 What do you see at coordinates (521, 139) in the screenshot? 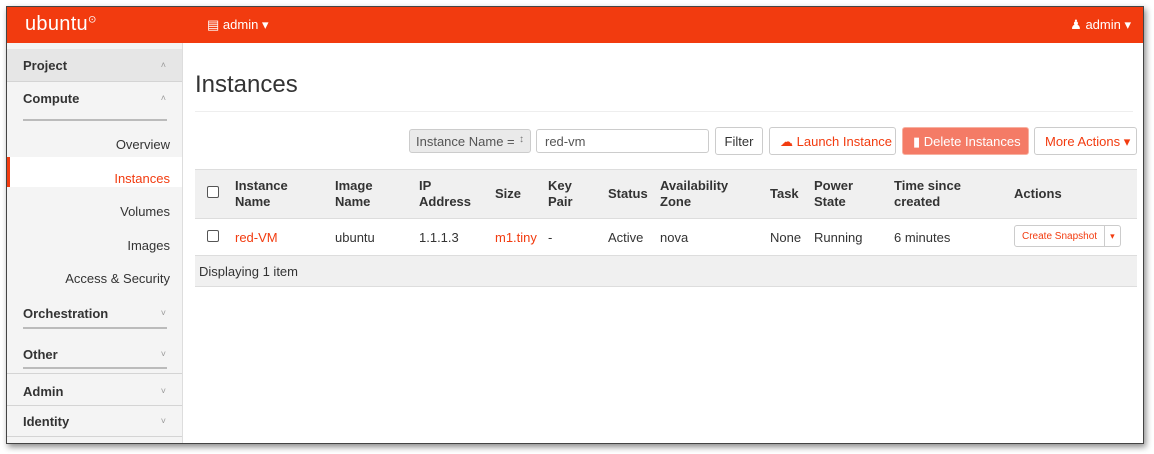
I see `select-arrows-icon: ↕` at bounding box center [521, 139].